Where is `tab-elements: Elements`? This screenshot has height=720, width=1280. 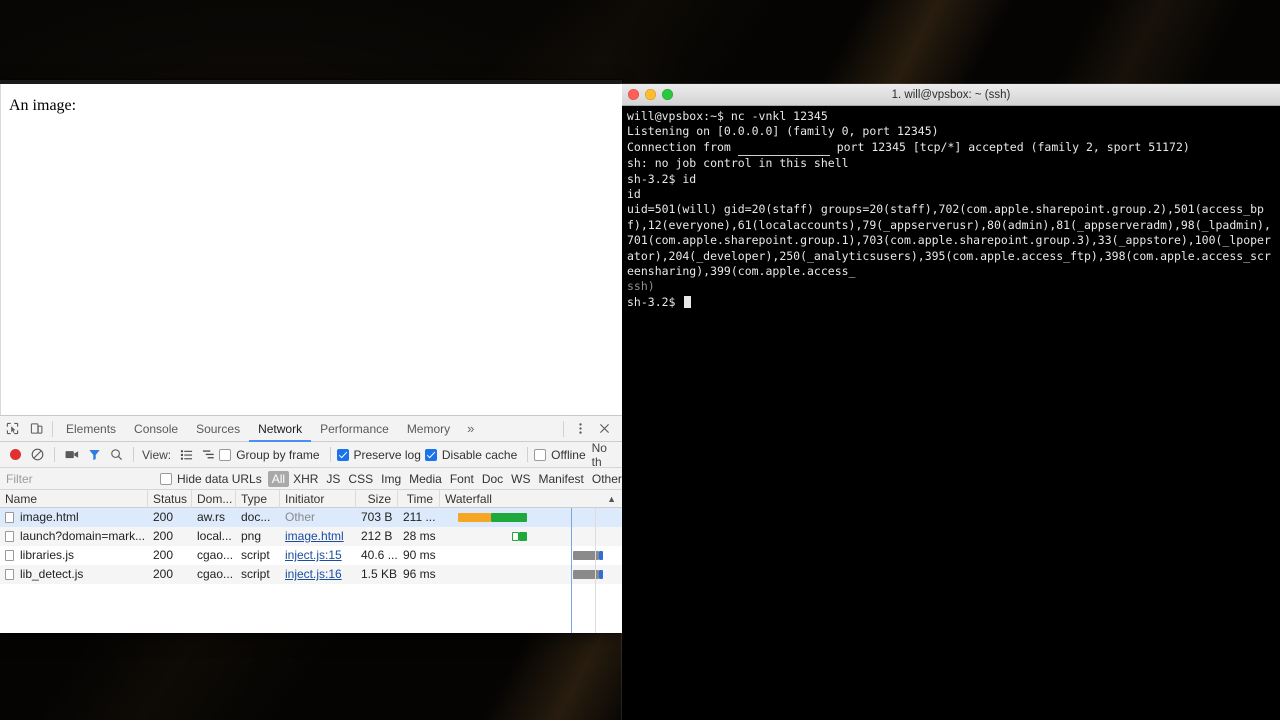
tab-elements: Elements is located at coordinates (91, 429).